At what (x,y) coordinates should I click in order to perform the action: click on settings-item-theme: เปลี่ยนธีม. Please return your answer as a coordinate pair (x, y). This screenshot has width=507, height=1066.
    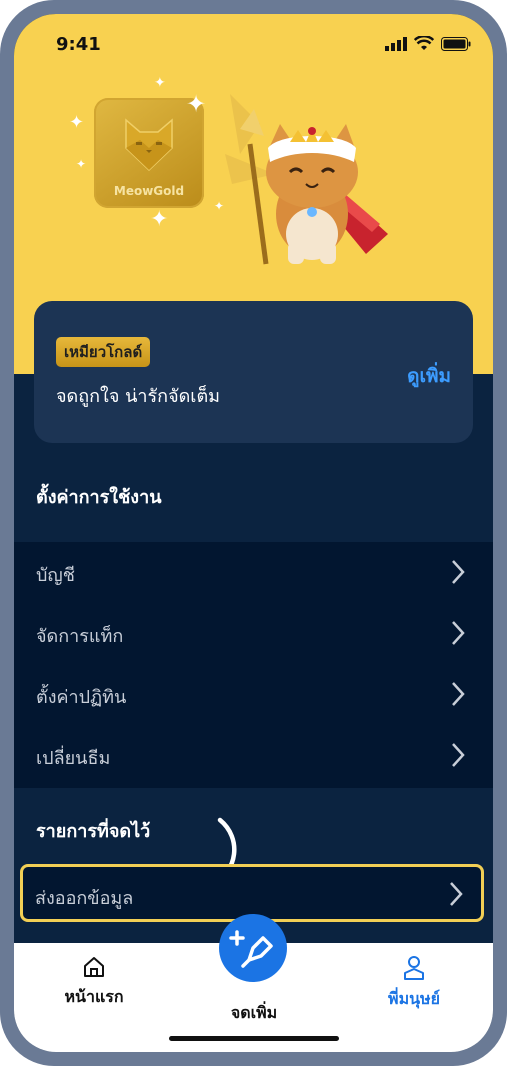
    Looking at the image, I should click on (253, 755).